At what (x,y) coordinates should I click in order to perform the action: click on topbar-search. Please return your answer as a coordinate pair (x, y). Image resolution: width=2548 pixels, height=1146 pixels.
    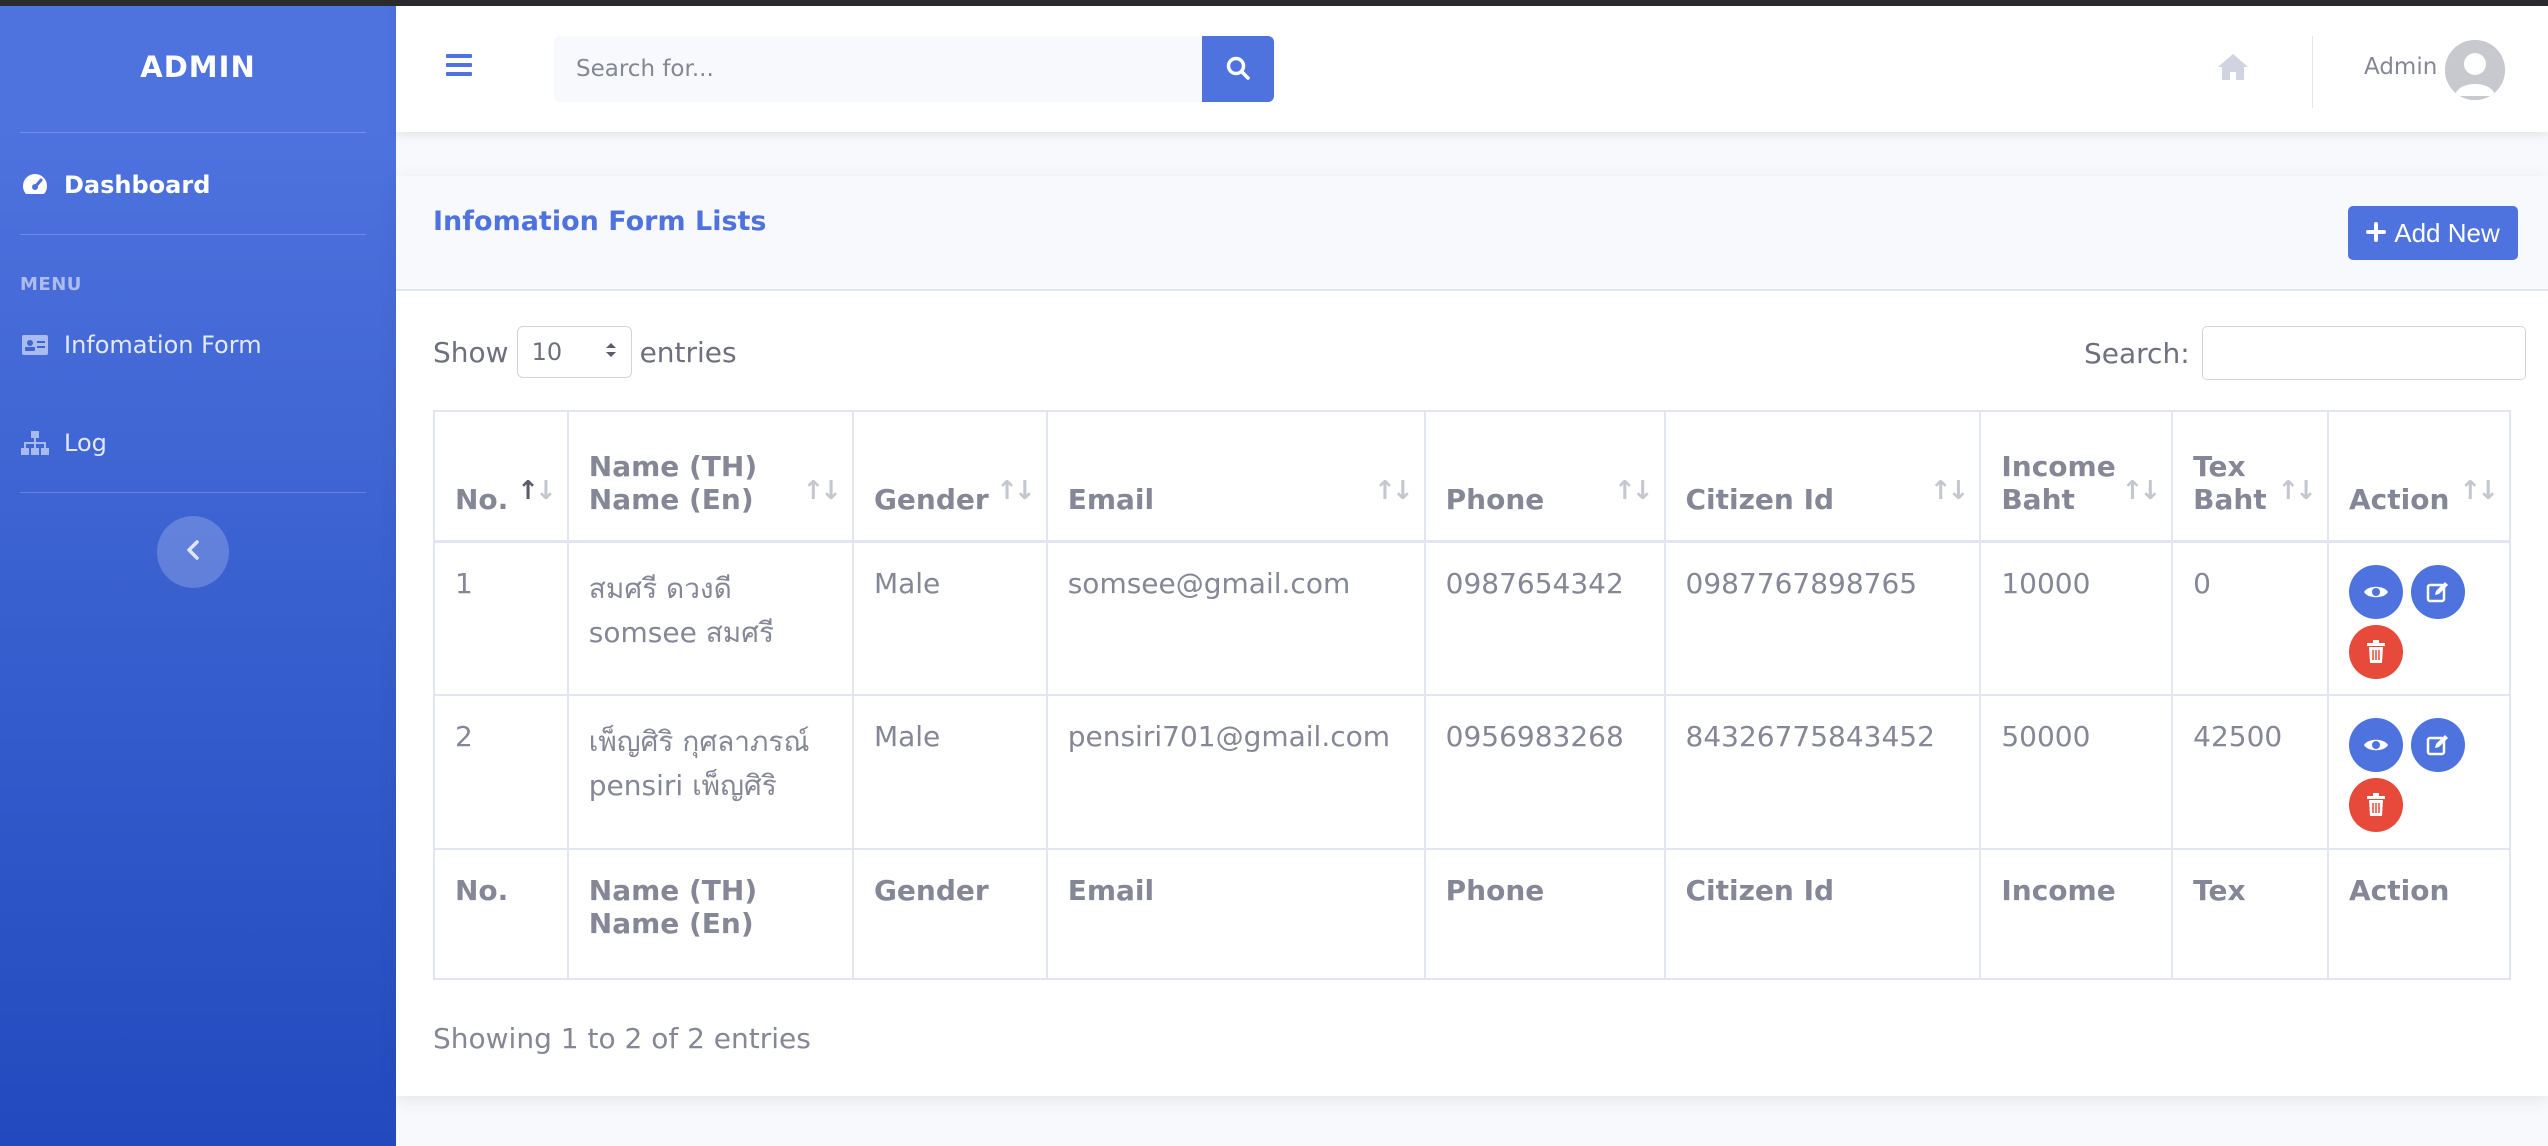
    Looking at the image, I should click on (914, 69).